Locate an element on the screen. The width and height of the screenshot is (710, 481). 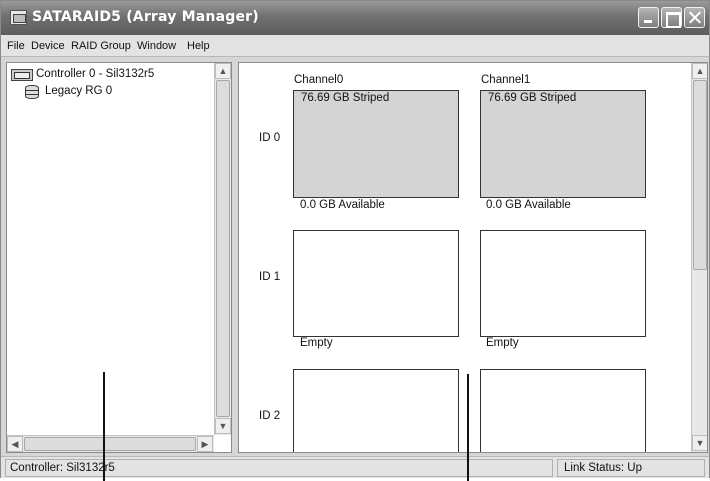
maximize-button is located at coordinates (671, 17).